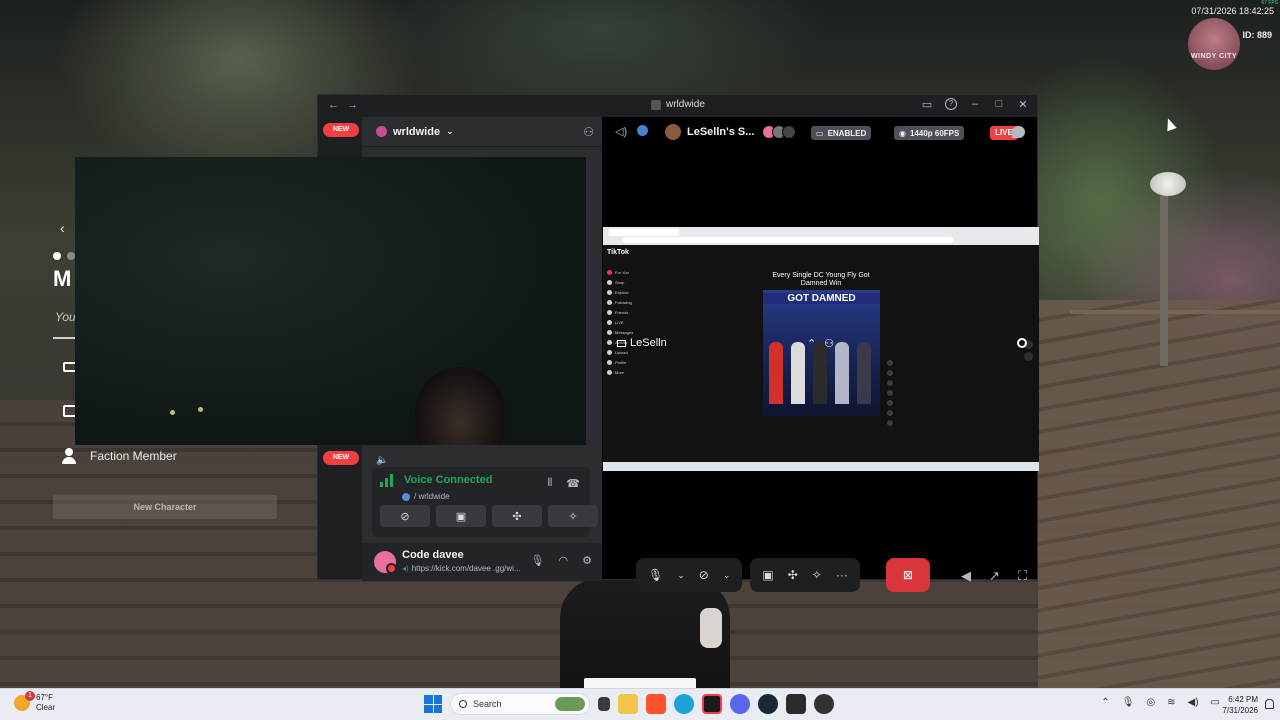 This screenshot has width=1280, height=720. Describe the element at coordinates (621, 131) in the screenshot. I see `speaker-icon: ◁)` at that location.